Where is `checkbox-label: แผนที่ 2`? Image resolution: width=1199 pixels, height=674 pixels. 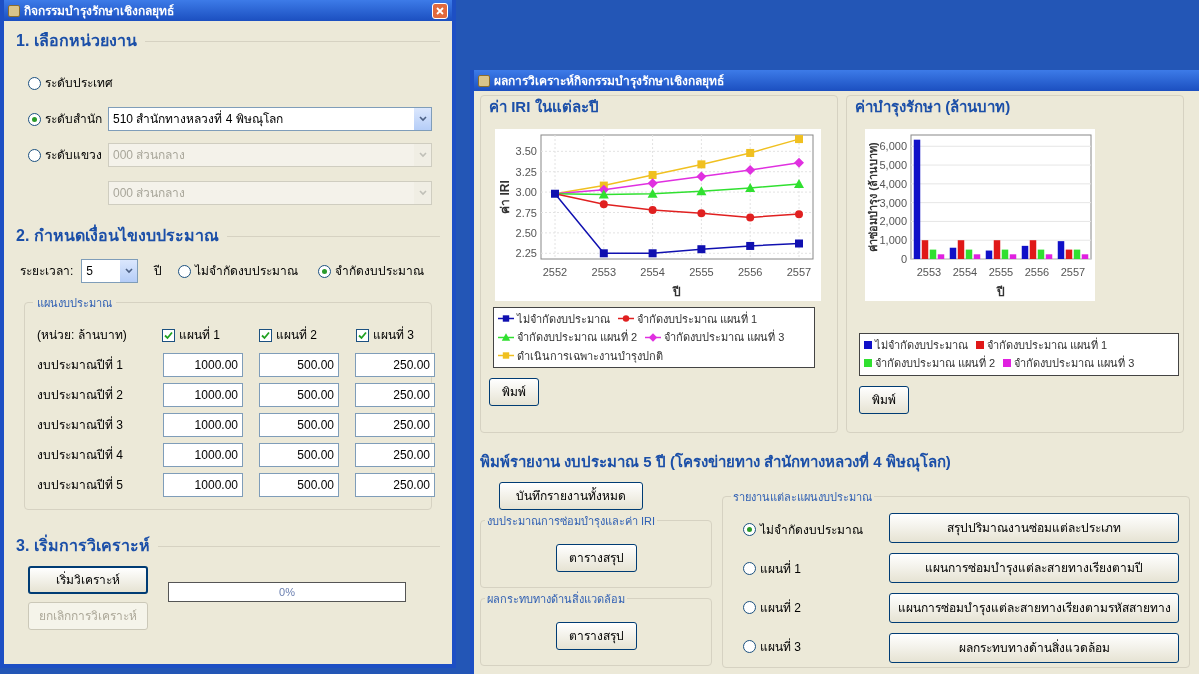
checkbox-label: แผนที่ 2 is located at coordinates (296, 335).